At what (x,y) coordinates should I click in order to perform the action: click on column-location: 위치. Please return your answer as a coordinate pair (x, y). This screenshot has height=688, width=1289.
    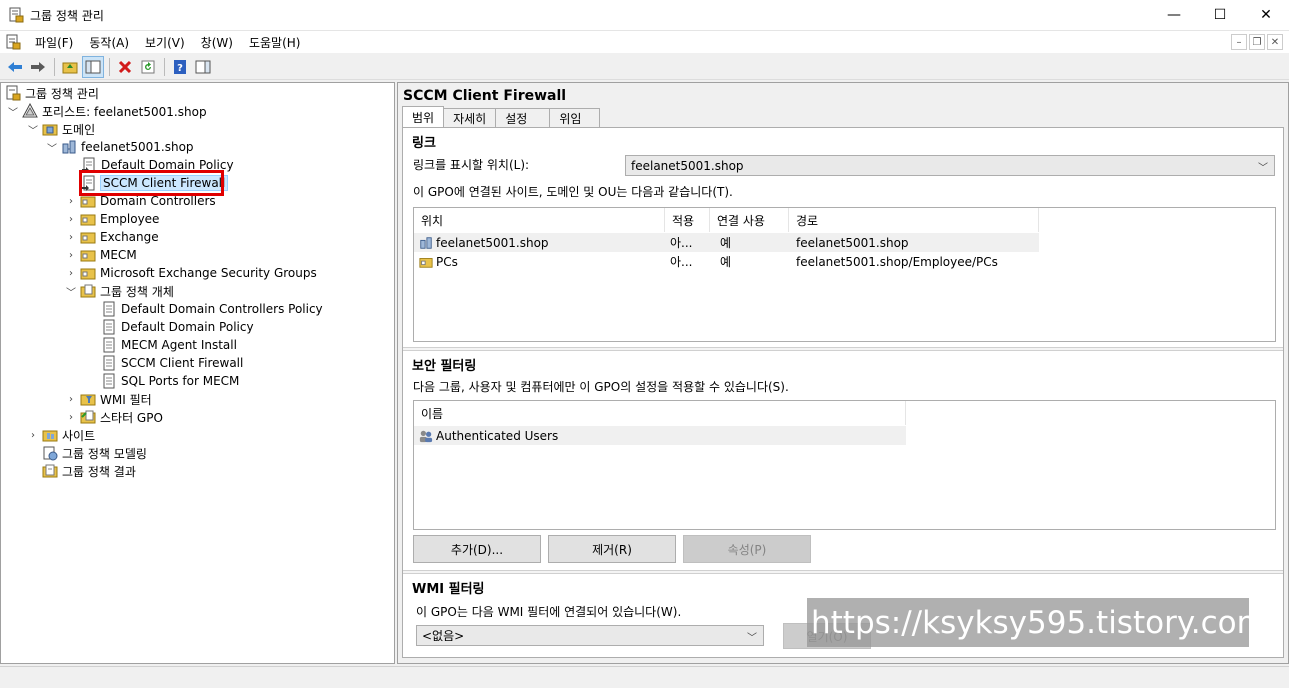
    Looking at the image, I should click on (539, 220).